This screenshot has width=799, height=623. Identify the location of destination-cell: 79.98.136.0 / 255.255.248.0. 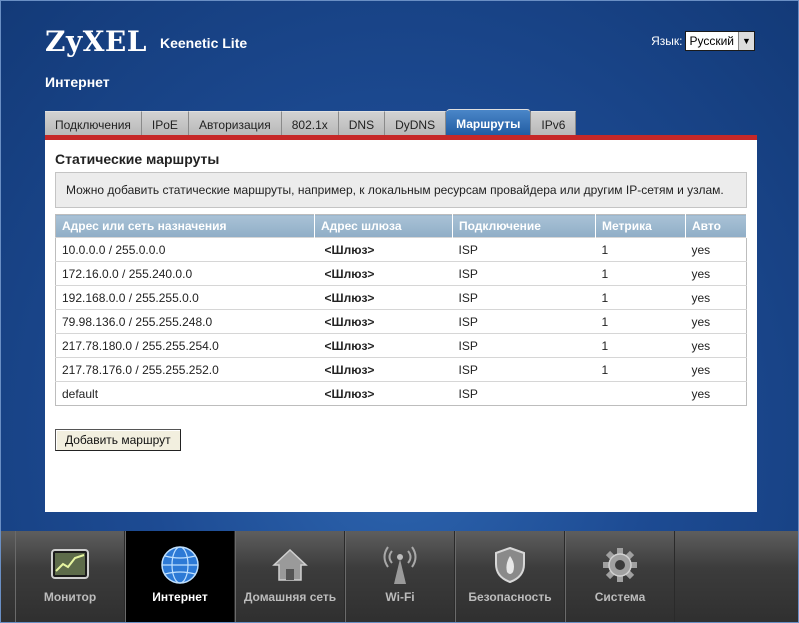
(185, 321).